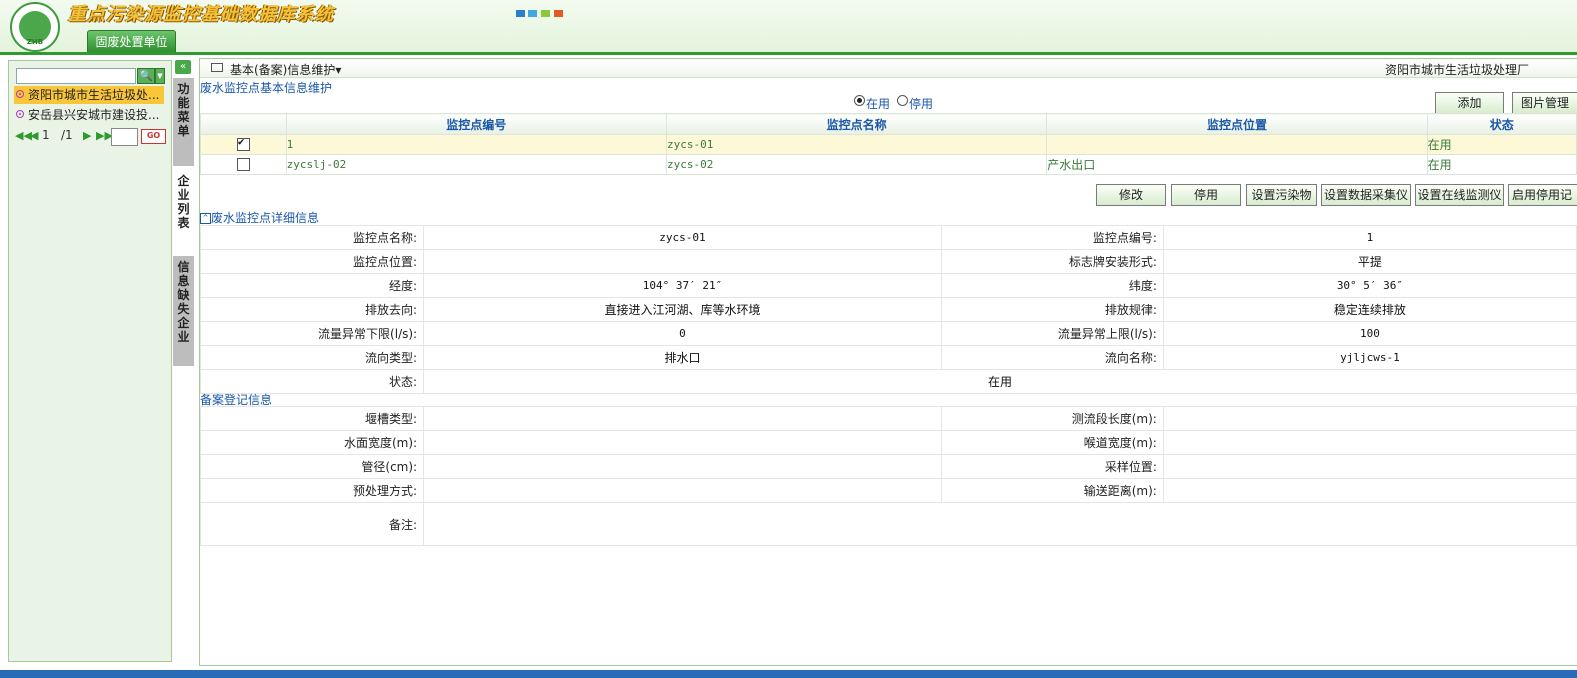  What do you see at coordinates (788, 26) in the screenshot?
I see `app-header: ZHB 重点污染源监控基础数据库系统 固废处置单位` at bounding box center [788, 26].